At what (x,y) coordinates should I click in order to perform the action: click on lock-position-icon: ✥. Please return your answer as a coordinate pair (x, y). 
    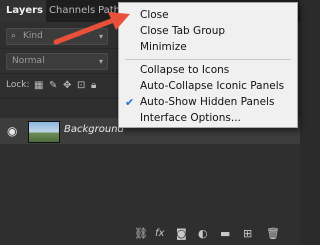
    Looking at the image, I should click on (67, 85).